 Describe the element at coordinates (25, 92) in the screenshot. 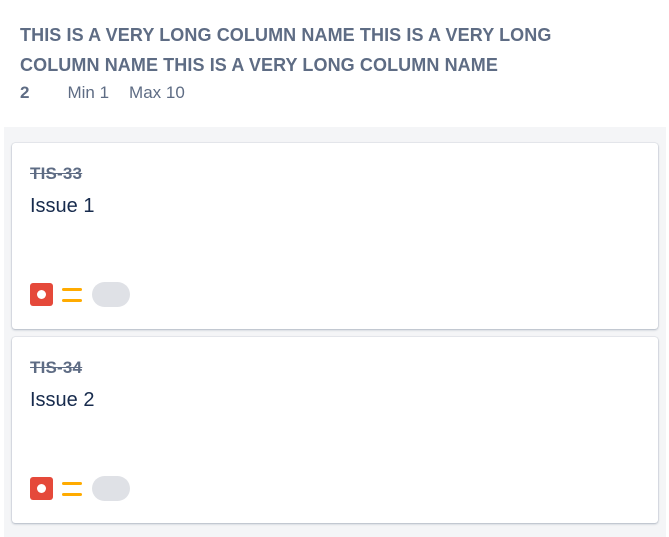

I see `issue-count: 2` at that location.